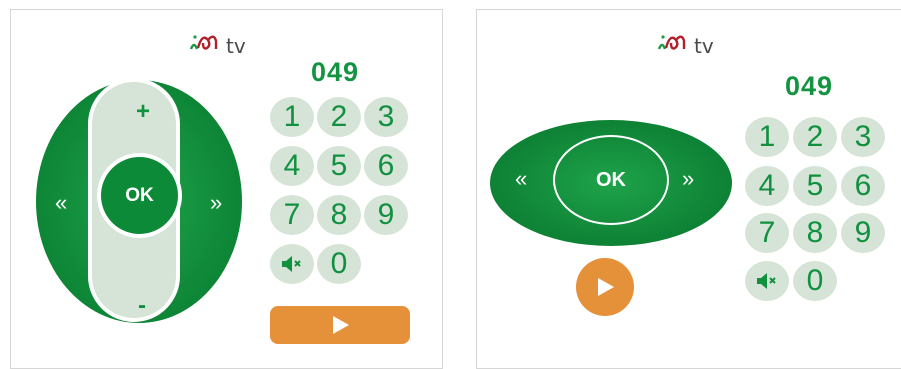 The image size is (901, 369). Describe the element at coordinates (142, 306) in the screenshot. I see `volume-down-button: -` at that location.